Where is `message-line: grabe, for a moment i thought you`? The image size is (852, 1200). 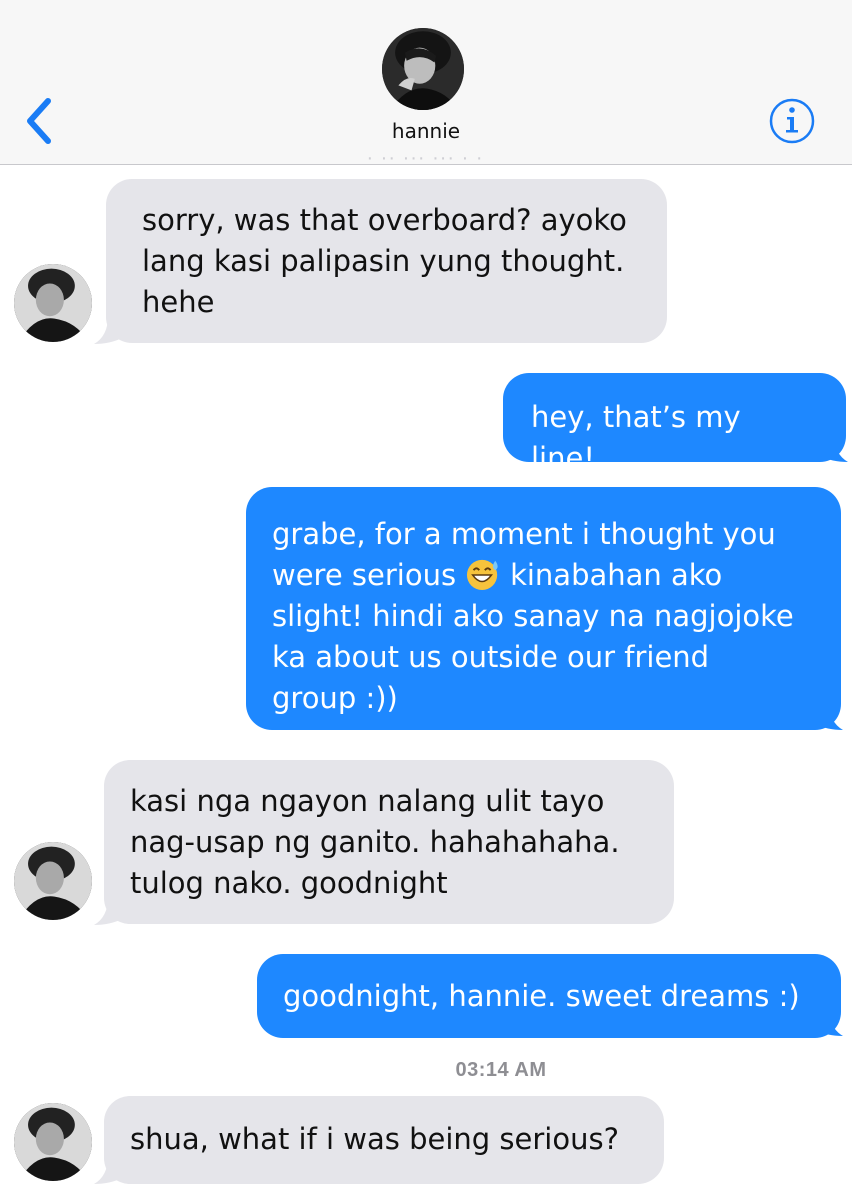
message-line: grabe, for a moment i thought you is located at coordinates (524, 534).